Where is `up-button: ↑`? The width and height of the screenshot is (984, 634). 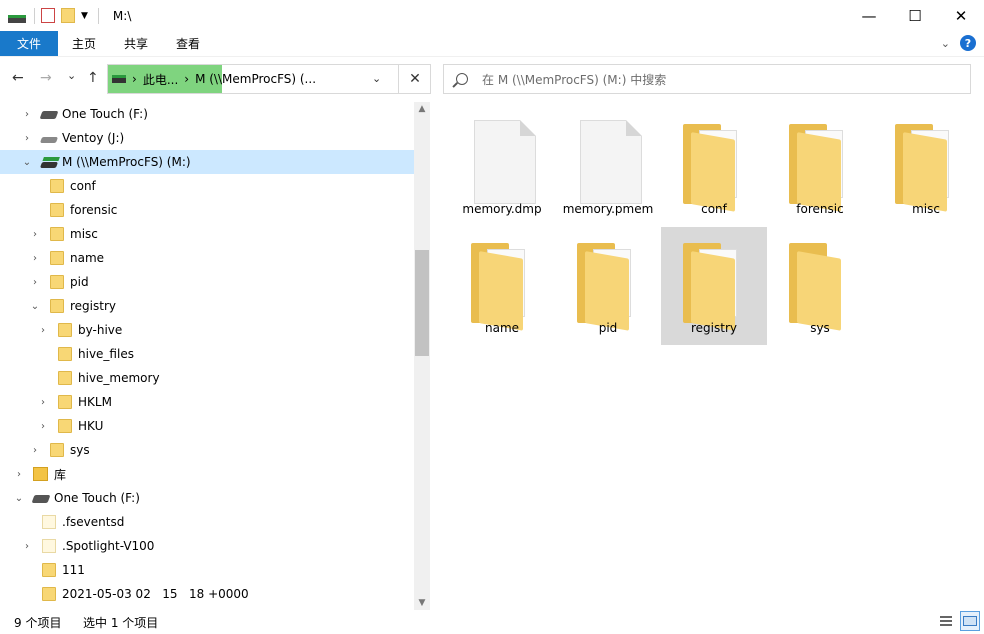 up-button: ↑ is located at coordinates (93, 78).